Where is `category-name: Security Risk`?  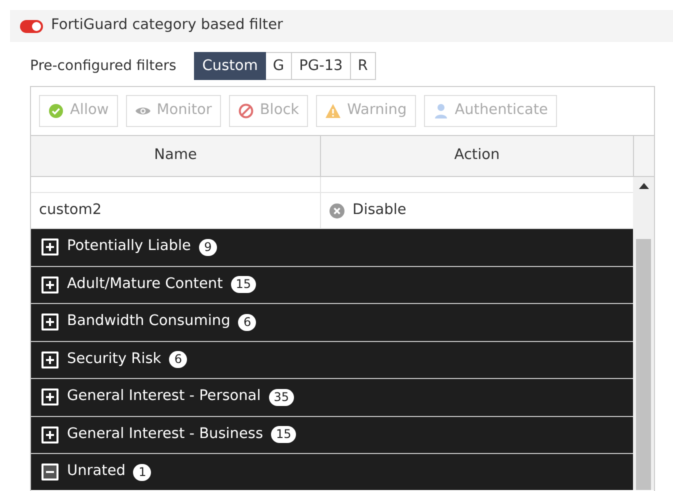 category-name: Security Risk is located at coordinates (114, 359).